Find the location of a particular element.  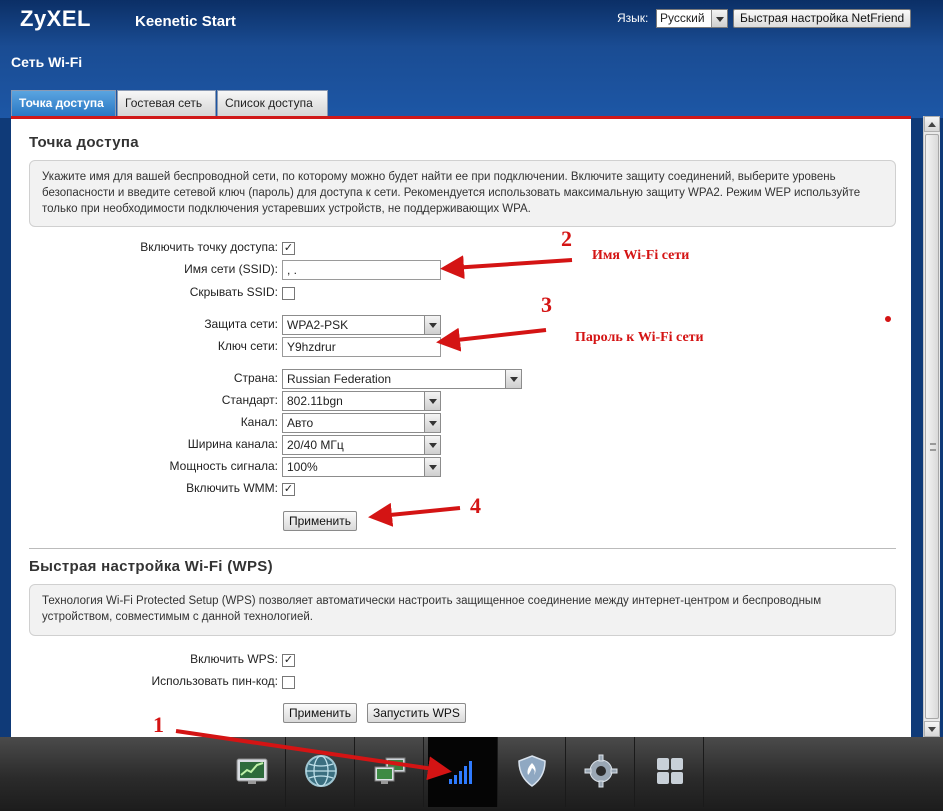

enable-ap-checkbox: ✓ is located at coordinates (288, 248).